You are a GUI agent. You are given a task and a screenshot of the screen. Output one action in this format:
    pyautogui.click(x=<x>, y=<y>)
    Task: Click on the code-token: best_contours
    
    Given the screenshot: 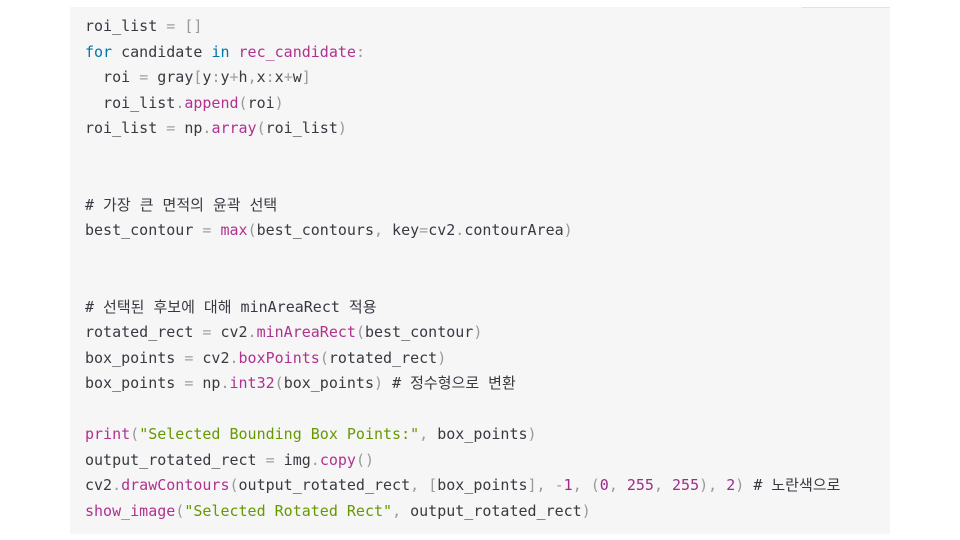 What is the action you would take?
    pyautogui.click(x=315, y=230)
    